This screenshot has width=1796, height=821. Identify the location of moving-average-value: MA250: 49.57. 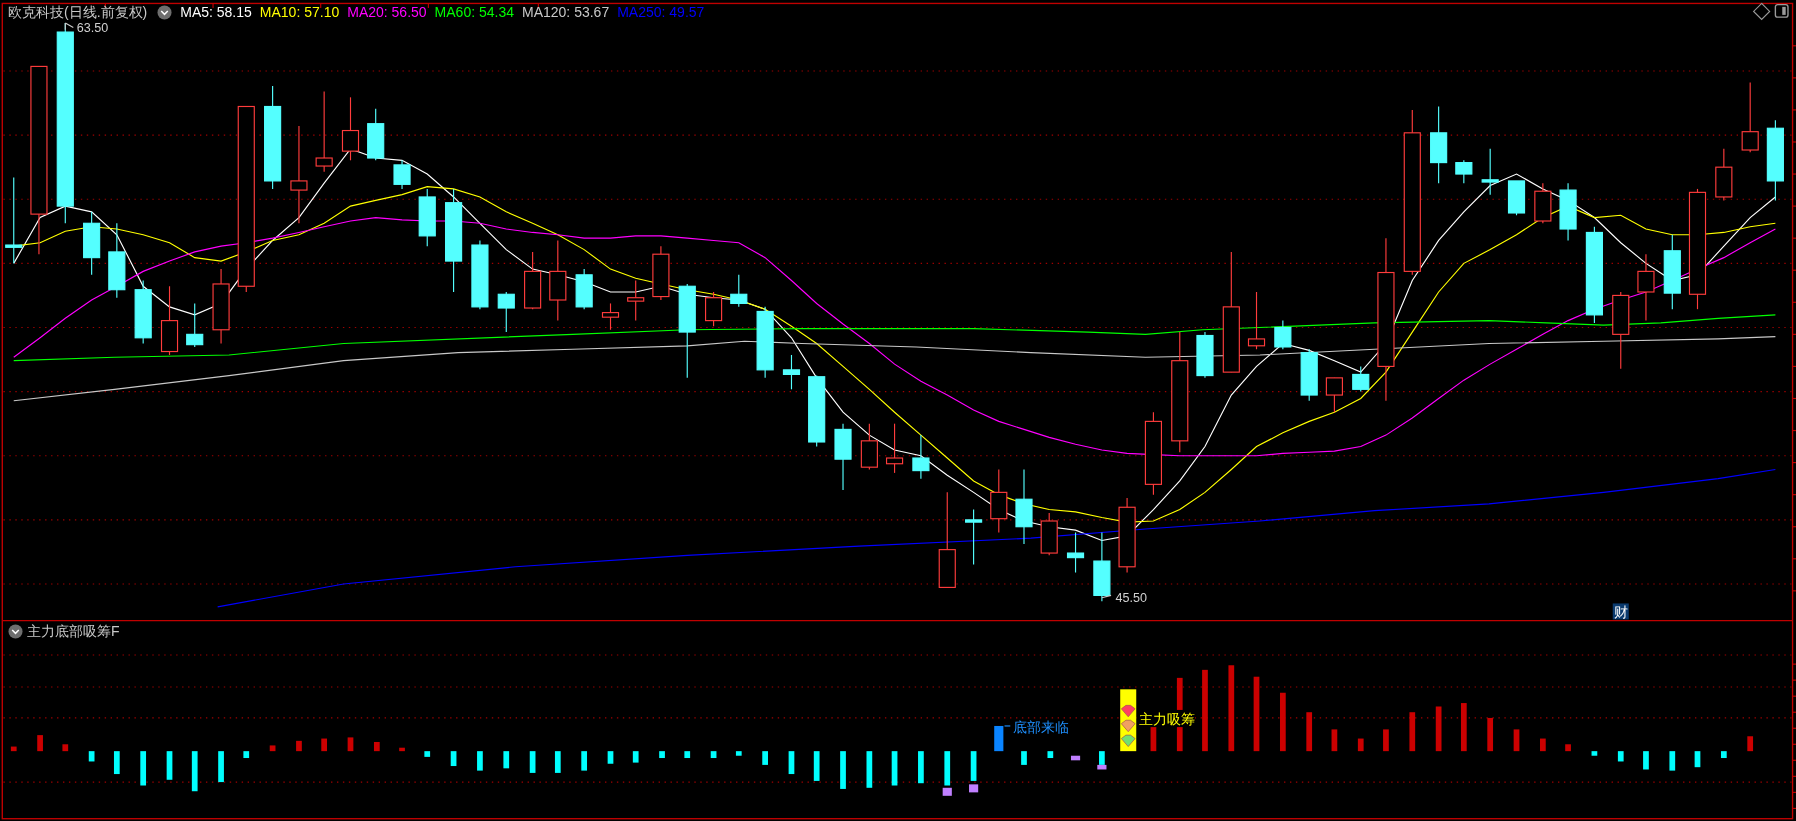
(661, 12).